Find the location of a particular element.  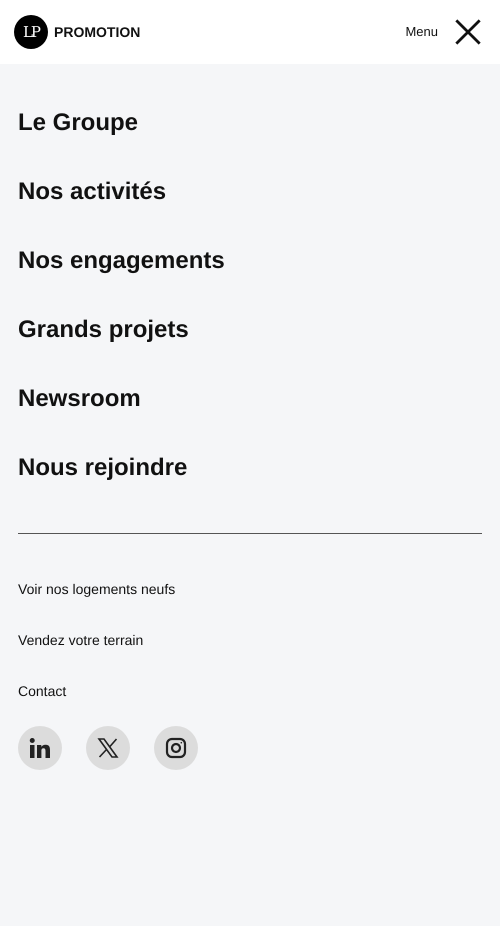

instagram-icon is located at coordinates (176, 748).